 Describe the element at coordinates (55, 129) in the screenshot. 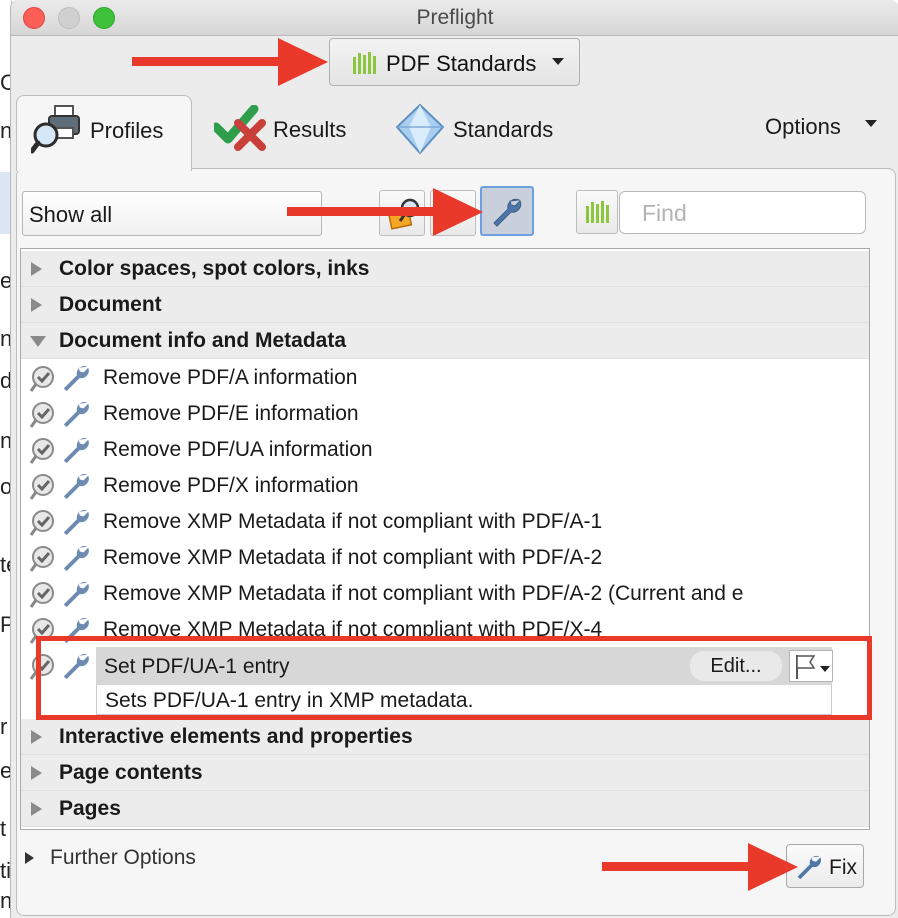

I see `magnifier-printer-icon` at that location.